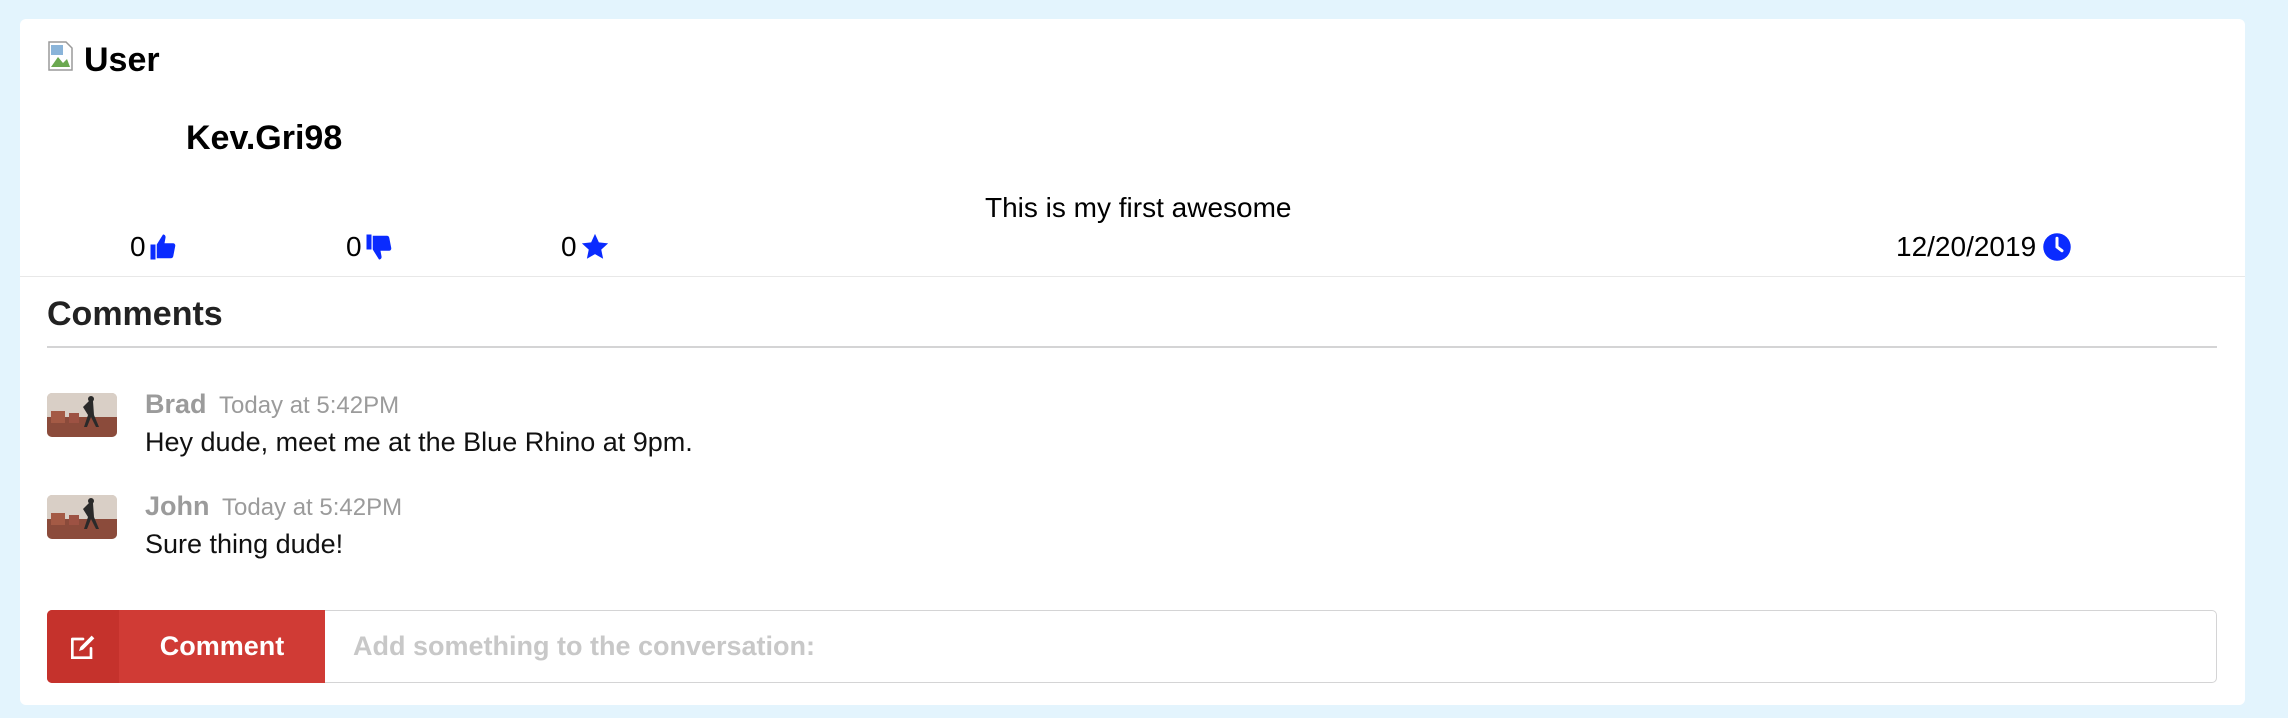 This screenshot has width=2288, height=718. I want to click on comment-button: Comment, so click(186, 646).